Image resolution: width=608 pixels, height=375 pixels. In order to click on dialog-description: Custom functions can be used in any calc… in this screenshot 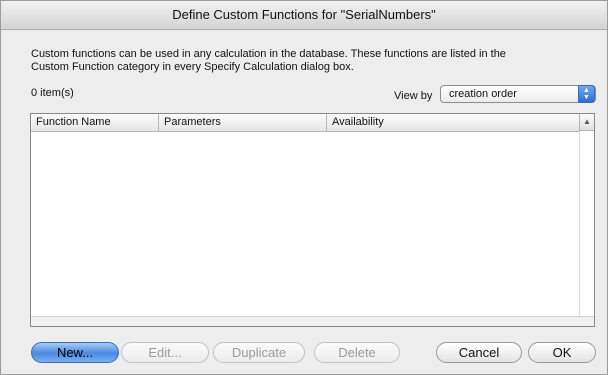, I will do `click(311, 61)`.